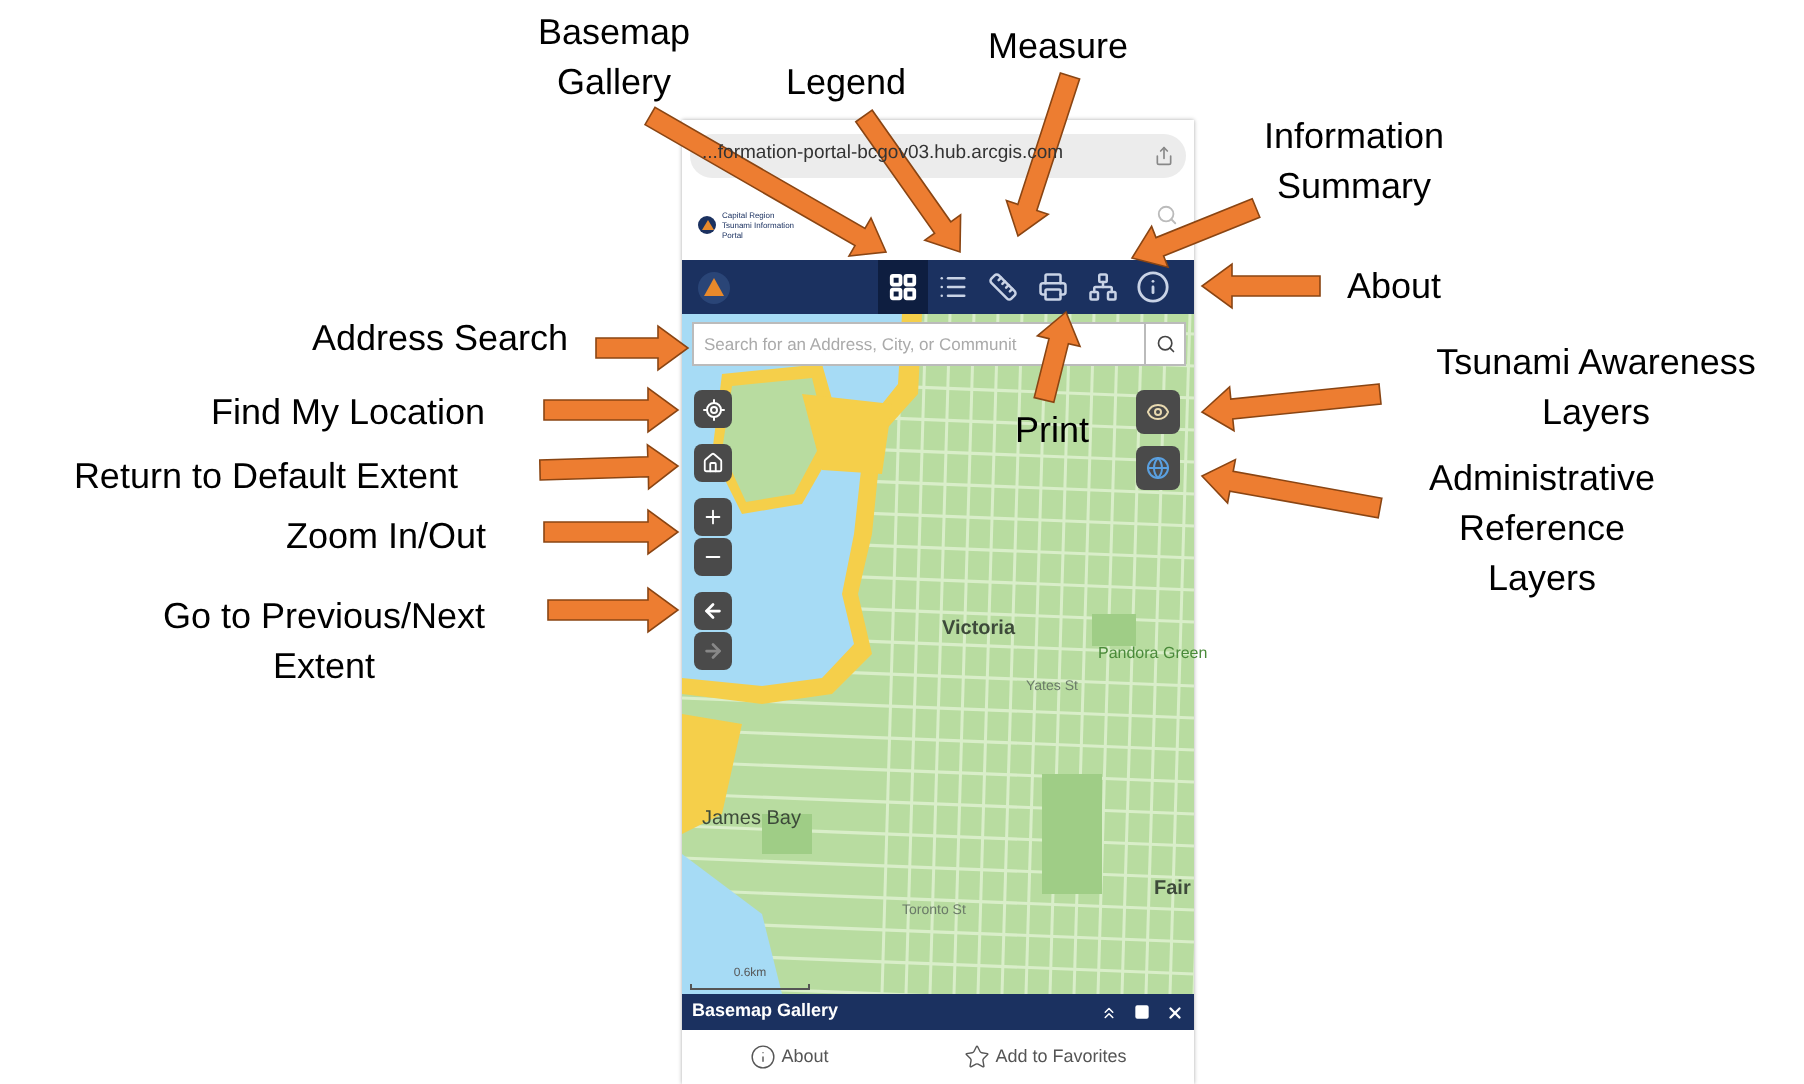 The image size is (1804, 1084). Describe the element at coordinates (713, 651) in the screenshot. I see `right-arrow-icon` at that location.